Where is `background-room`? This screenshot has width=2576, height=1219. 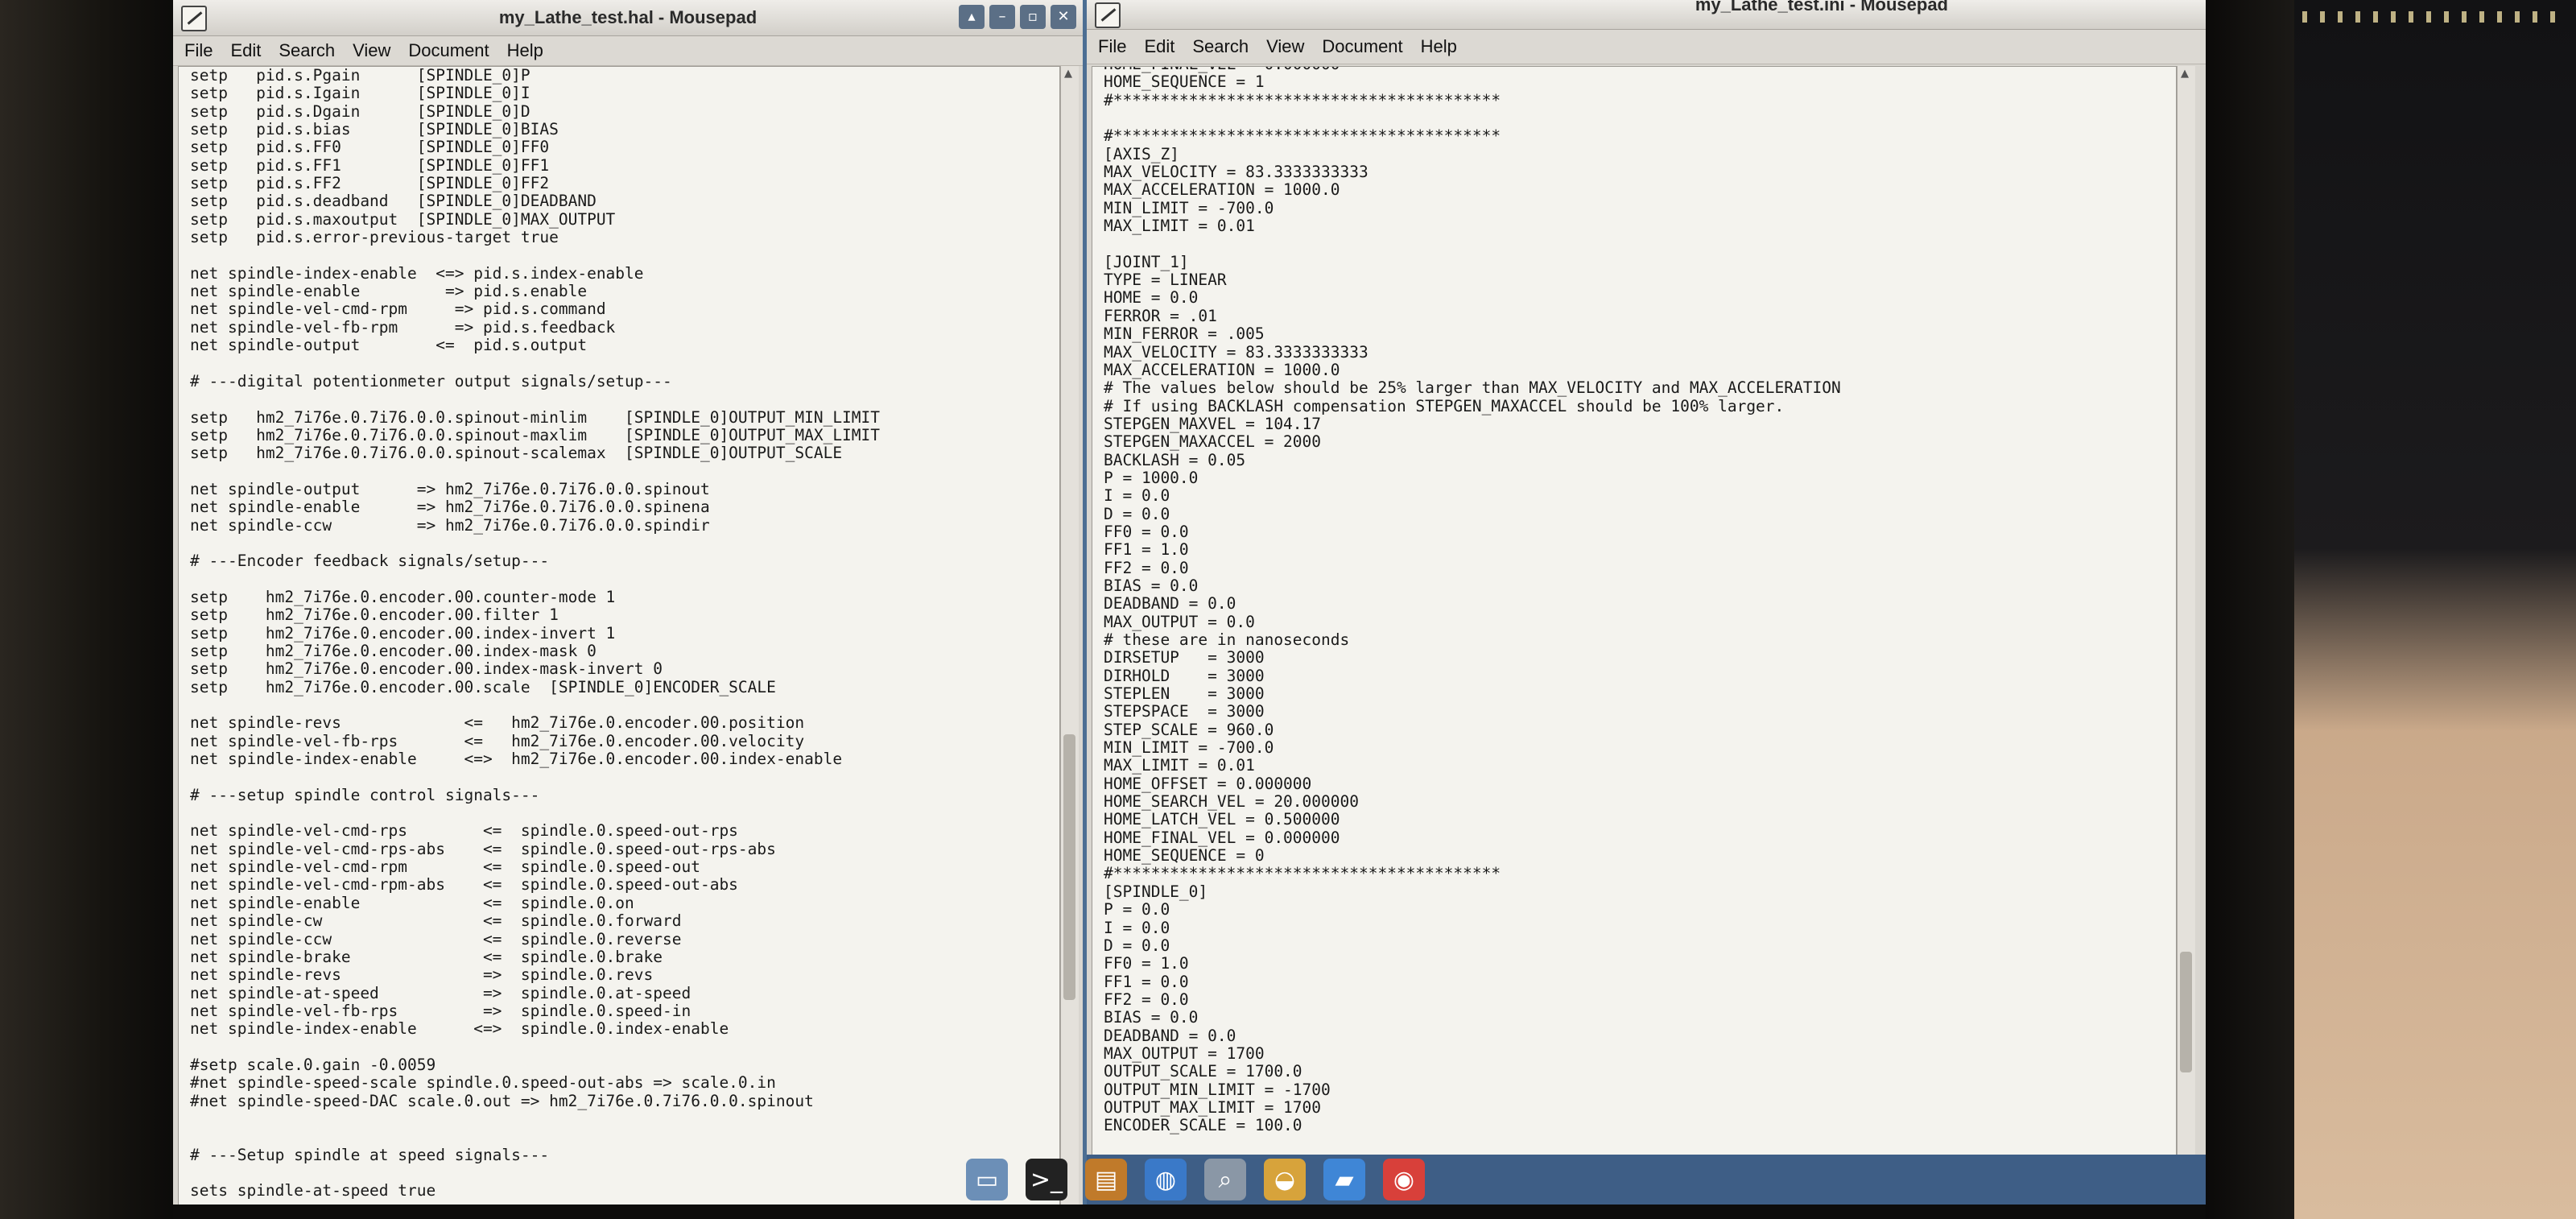 background-room is located at coordinates (2435, 609).